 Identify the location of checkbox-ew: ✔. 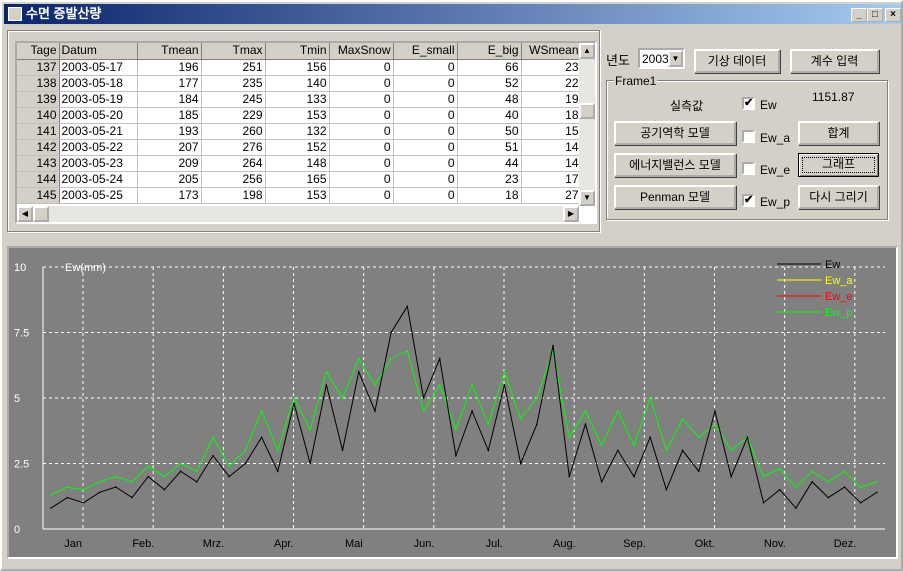
(748, 103).